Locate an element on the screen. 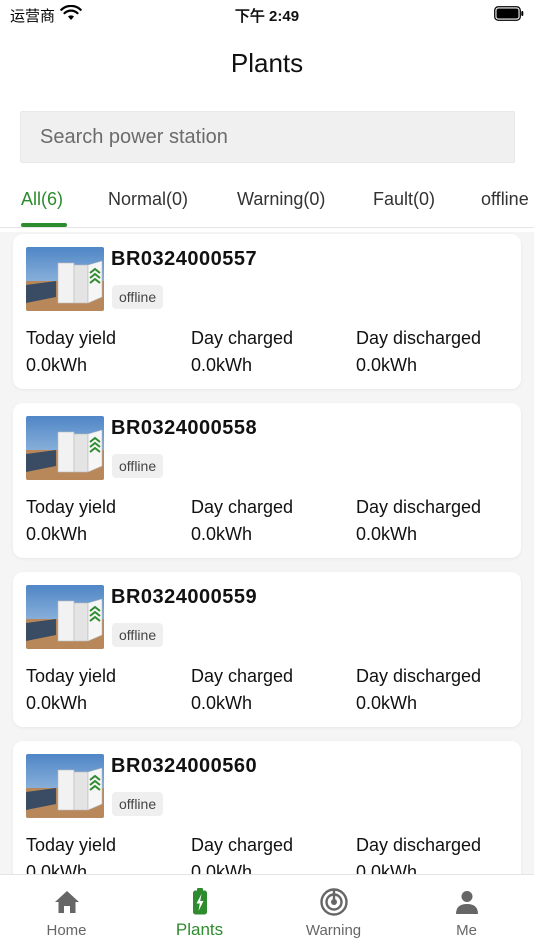 This screenshot has width=534, height=950. status-bar: 运营商 下午 2:49 is located at coordinates (267, 14).